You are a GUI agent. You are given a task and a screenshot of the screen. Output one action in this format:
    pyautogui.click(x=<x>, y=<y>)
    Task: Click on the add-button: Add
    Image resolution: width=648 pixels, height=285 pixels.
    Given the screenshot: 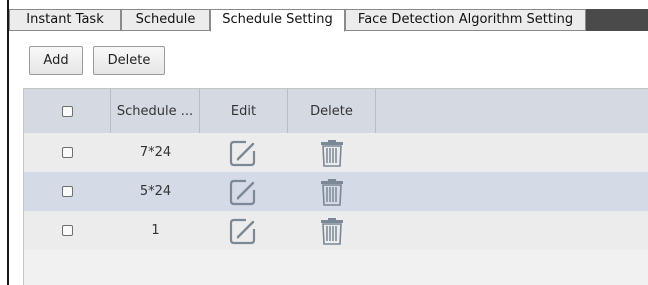 What is the action you would take?
    pyautogui.click(x=56, y=60)
    